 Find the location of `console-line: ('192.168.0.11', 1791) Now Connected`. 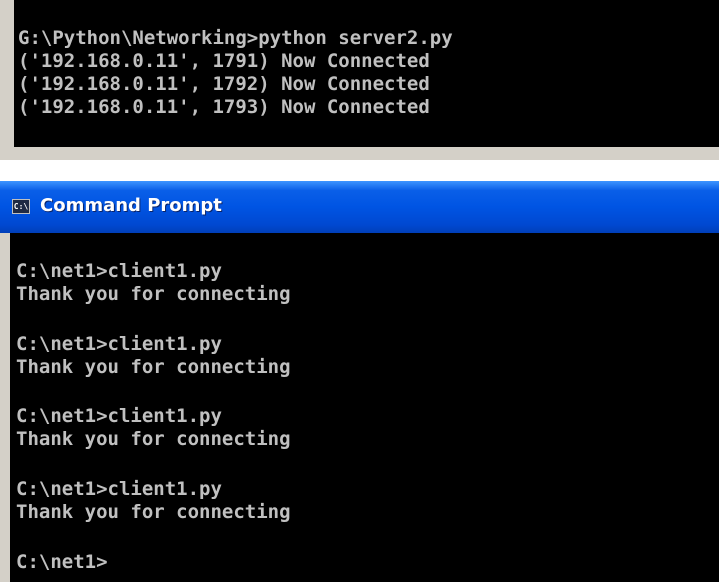

console-line: ('192.168.0.11', 1791) Now Connected is located at coordinates (224, 61).